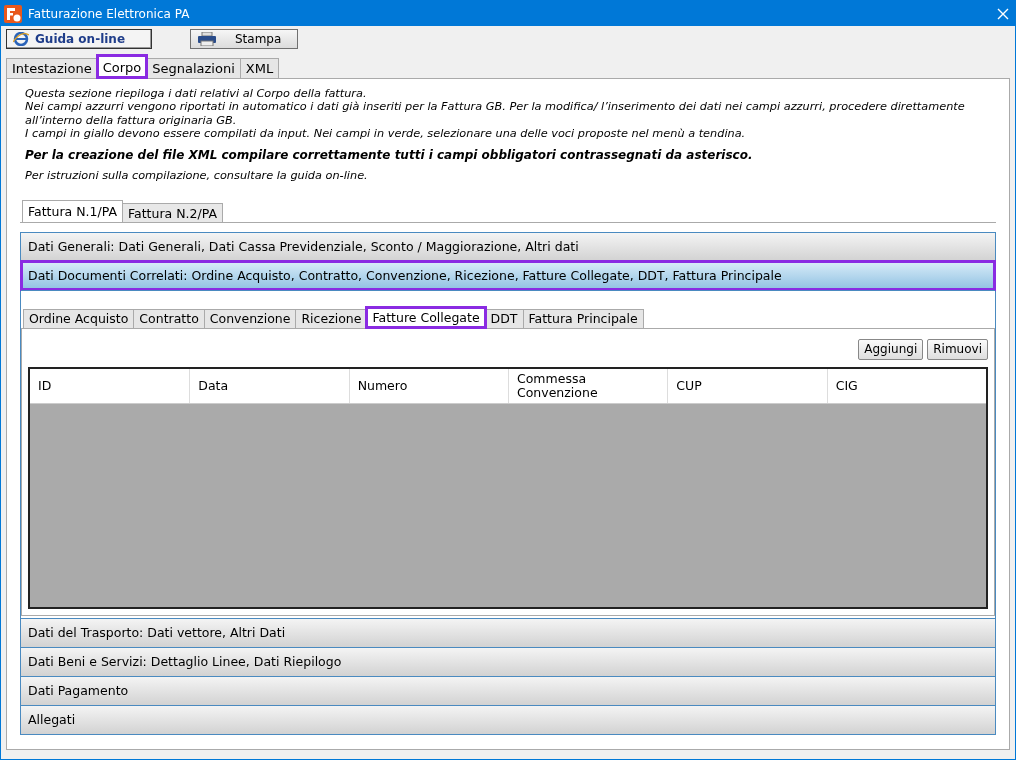  I want to click on invoice-tab: Fattura N.2/PA, so click(172, 212).